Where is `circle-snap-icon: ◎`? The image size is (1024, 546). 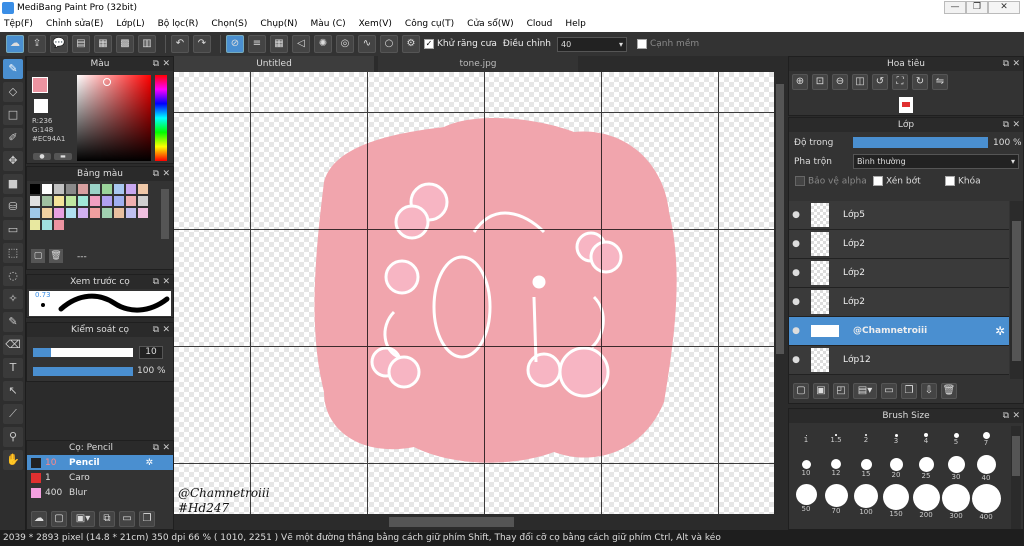 circle-snap-icon: ◎ is located at coordinates (345, 44).